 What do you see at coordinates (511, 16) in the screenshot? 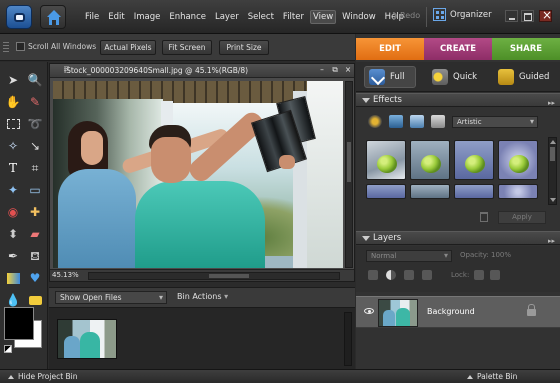
I see `minimize-button` at bounding box center [511, 16].